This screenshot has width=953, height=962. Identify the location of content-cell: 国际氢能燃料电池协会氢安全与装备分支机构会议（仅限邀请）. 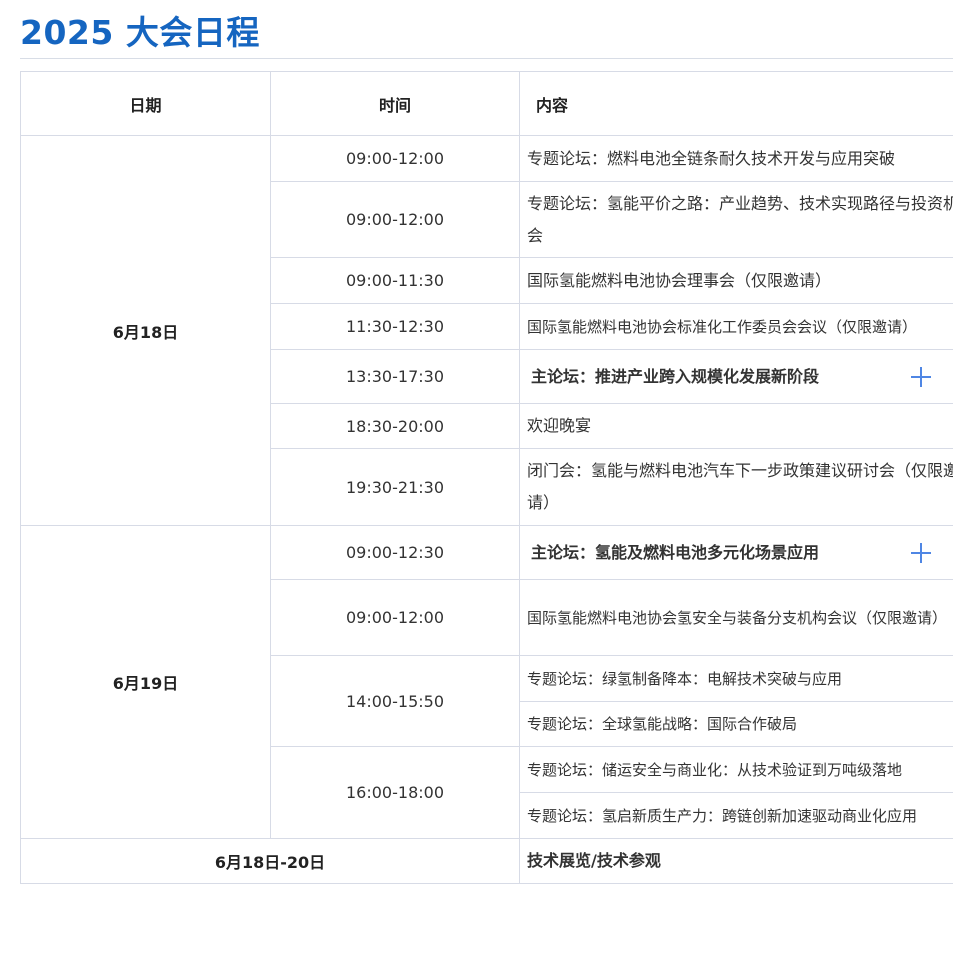
(736, 617).